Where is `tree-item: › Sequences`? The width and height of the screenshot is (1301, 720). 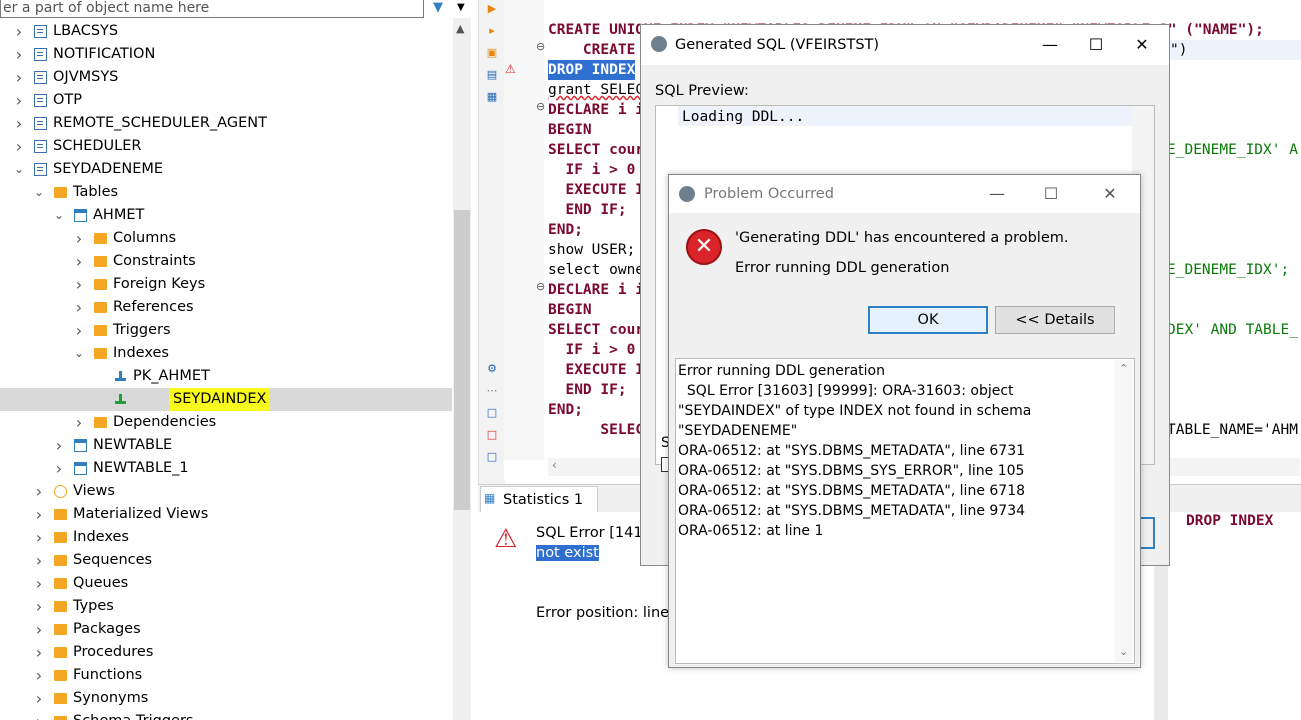
tree-item: › Sequences is located at coordinates (226, 560).